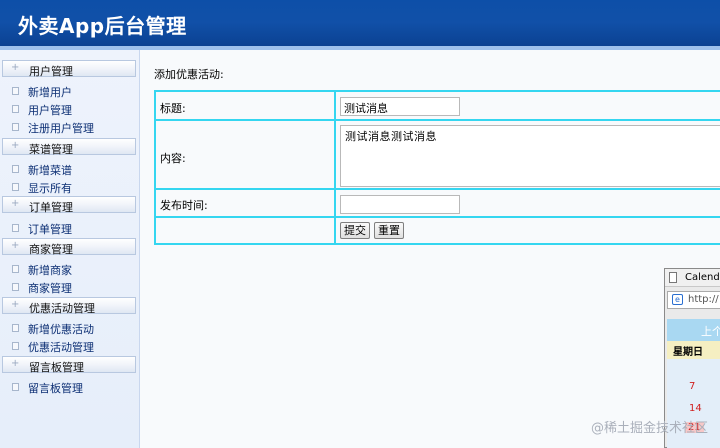  What do you see at coordinates (688, 352) in the screenshot?
I see `weekday-label: 星期日` at bounding box center [688, 352].